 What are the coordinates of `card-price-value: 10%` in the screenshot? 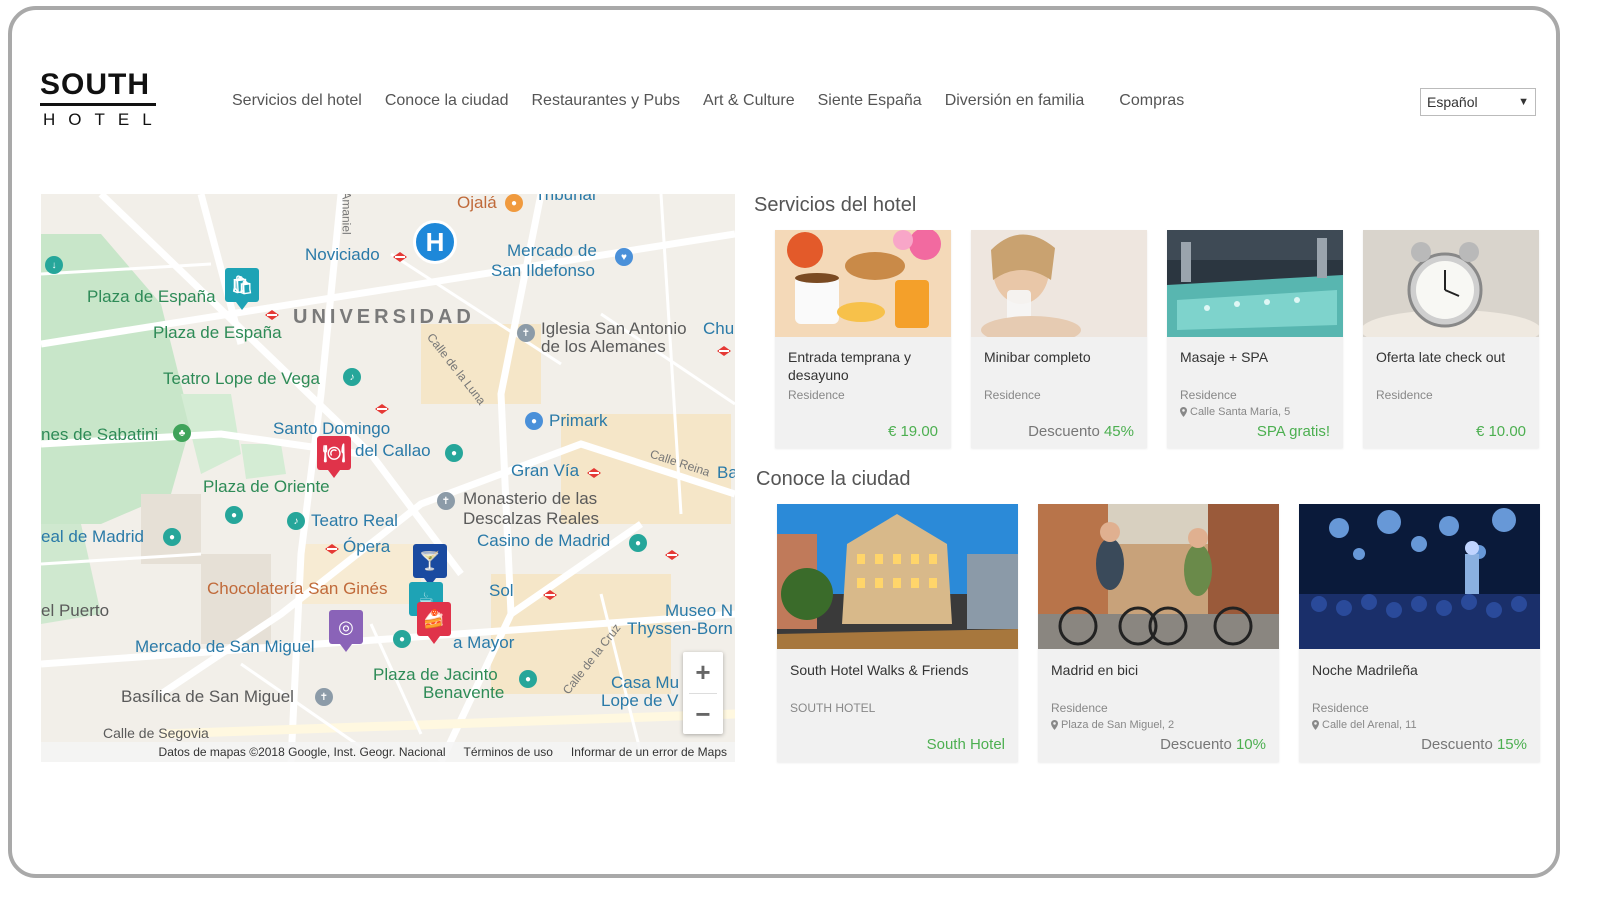 It's located at (1250, 744).